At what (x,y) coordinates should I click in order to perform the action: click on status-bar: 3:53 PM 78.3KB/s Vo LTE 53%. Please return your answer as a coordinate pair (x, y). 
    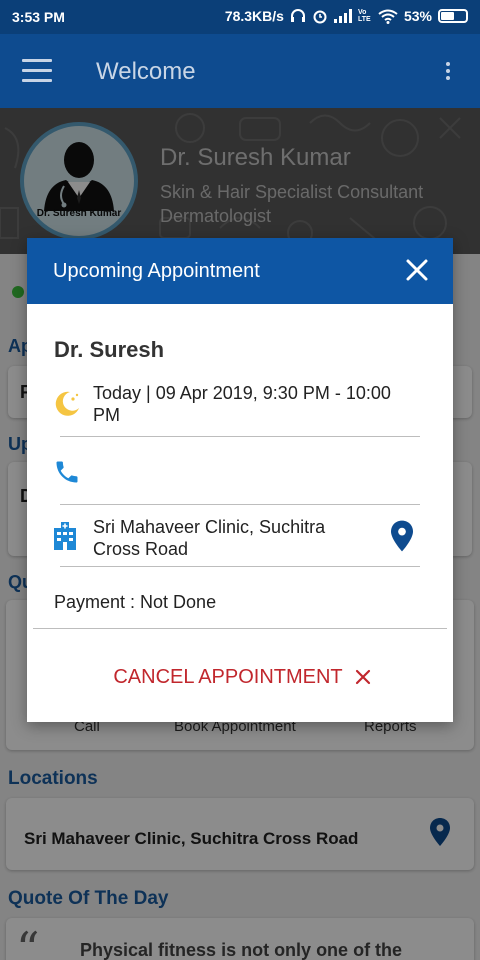
    Looking at the image, I should click on (240, 17).